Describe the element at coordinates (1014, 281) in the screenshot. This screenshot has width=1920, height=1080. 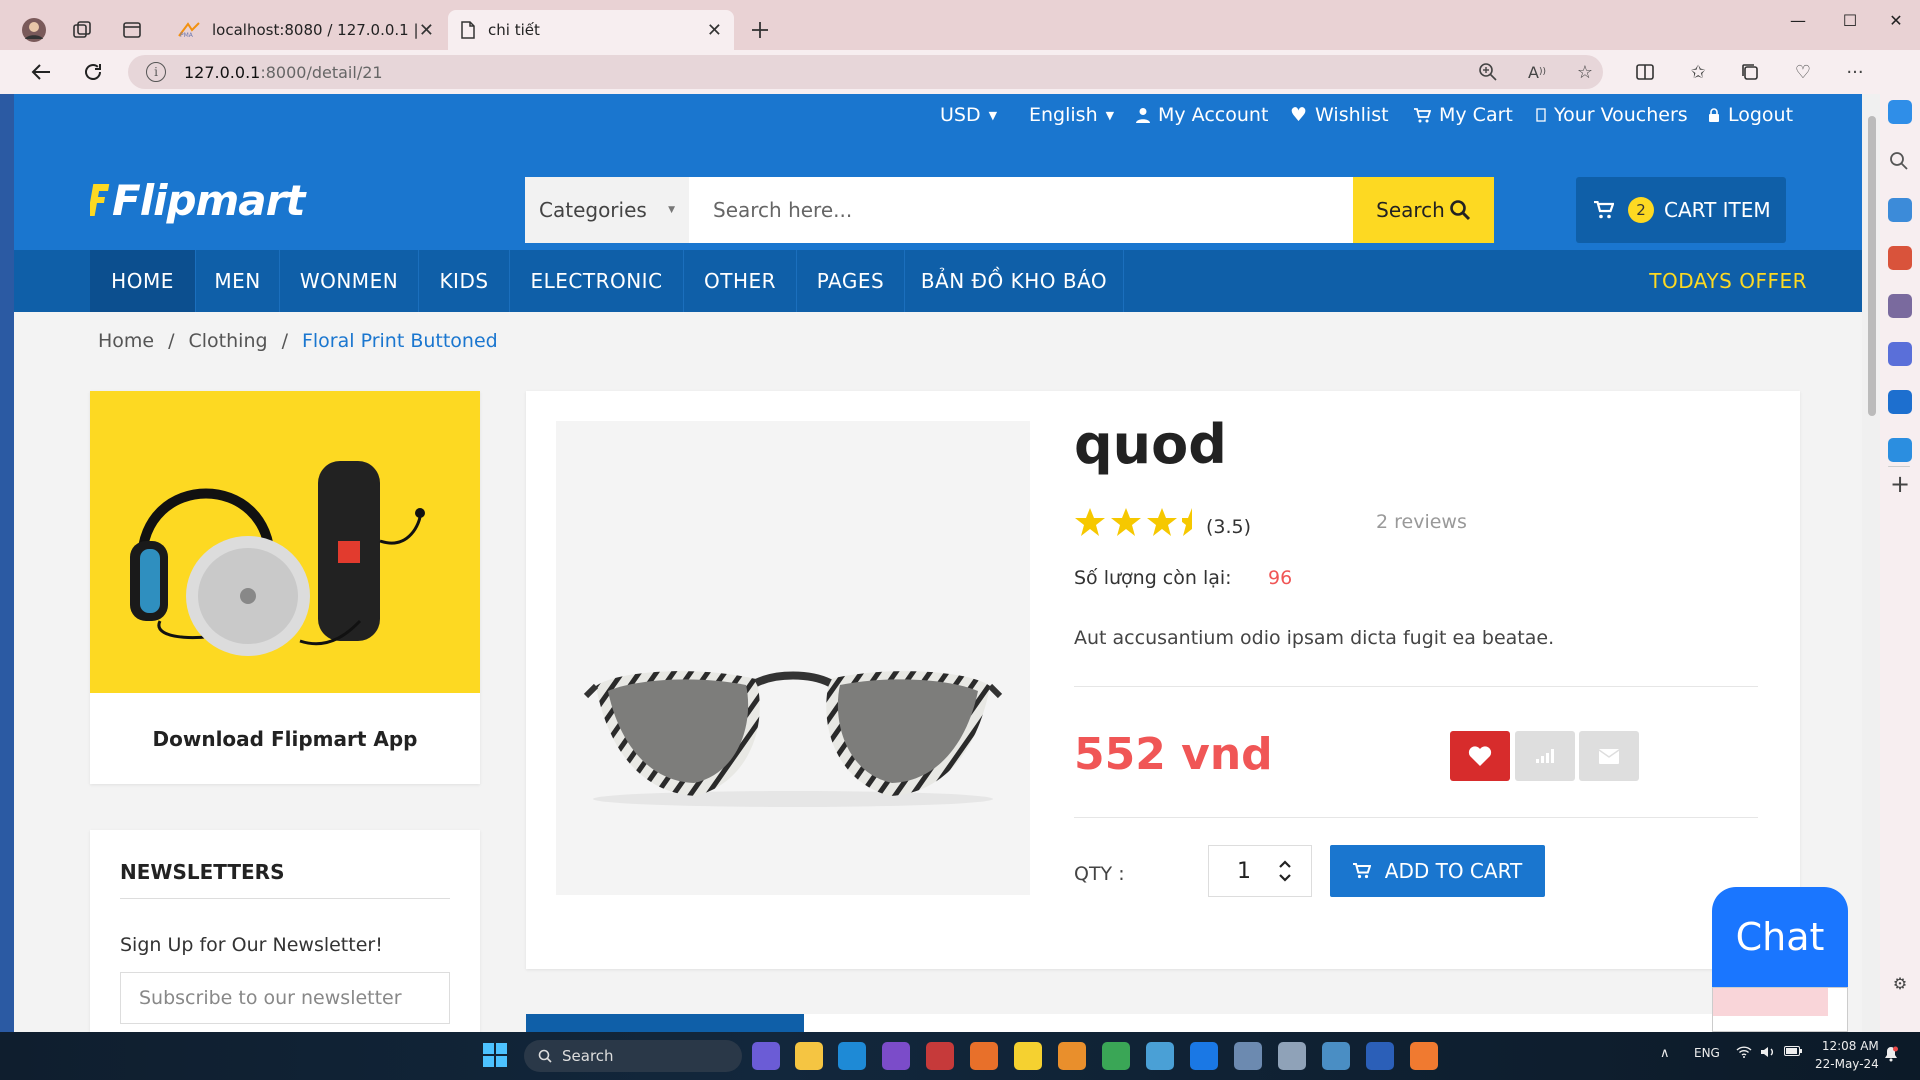
I see `nav-ban-do-kho-bao: BẢN ĐỒ KHO BÁO` at that location.